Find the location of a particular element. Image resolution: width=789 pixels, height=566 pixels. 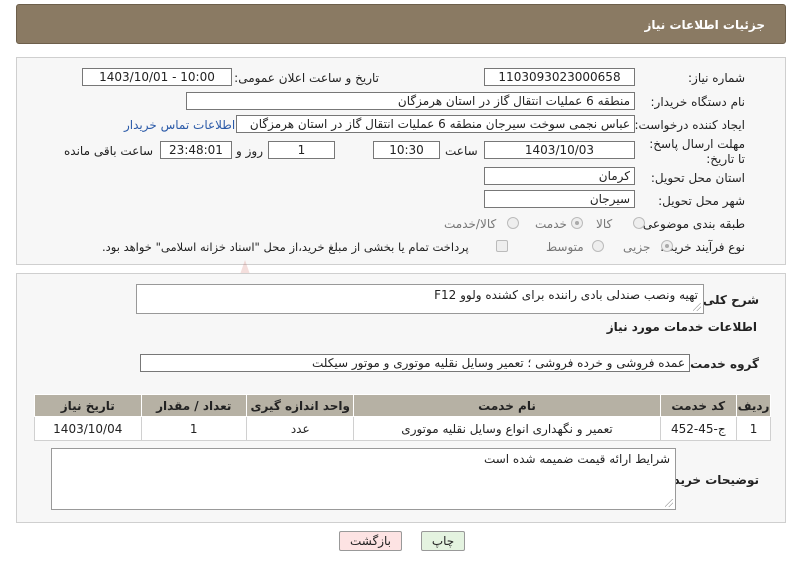

province-field: کرمان is located at coordinates (559, 176).